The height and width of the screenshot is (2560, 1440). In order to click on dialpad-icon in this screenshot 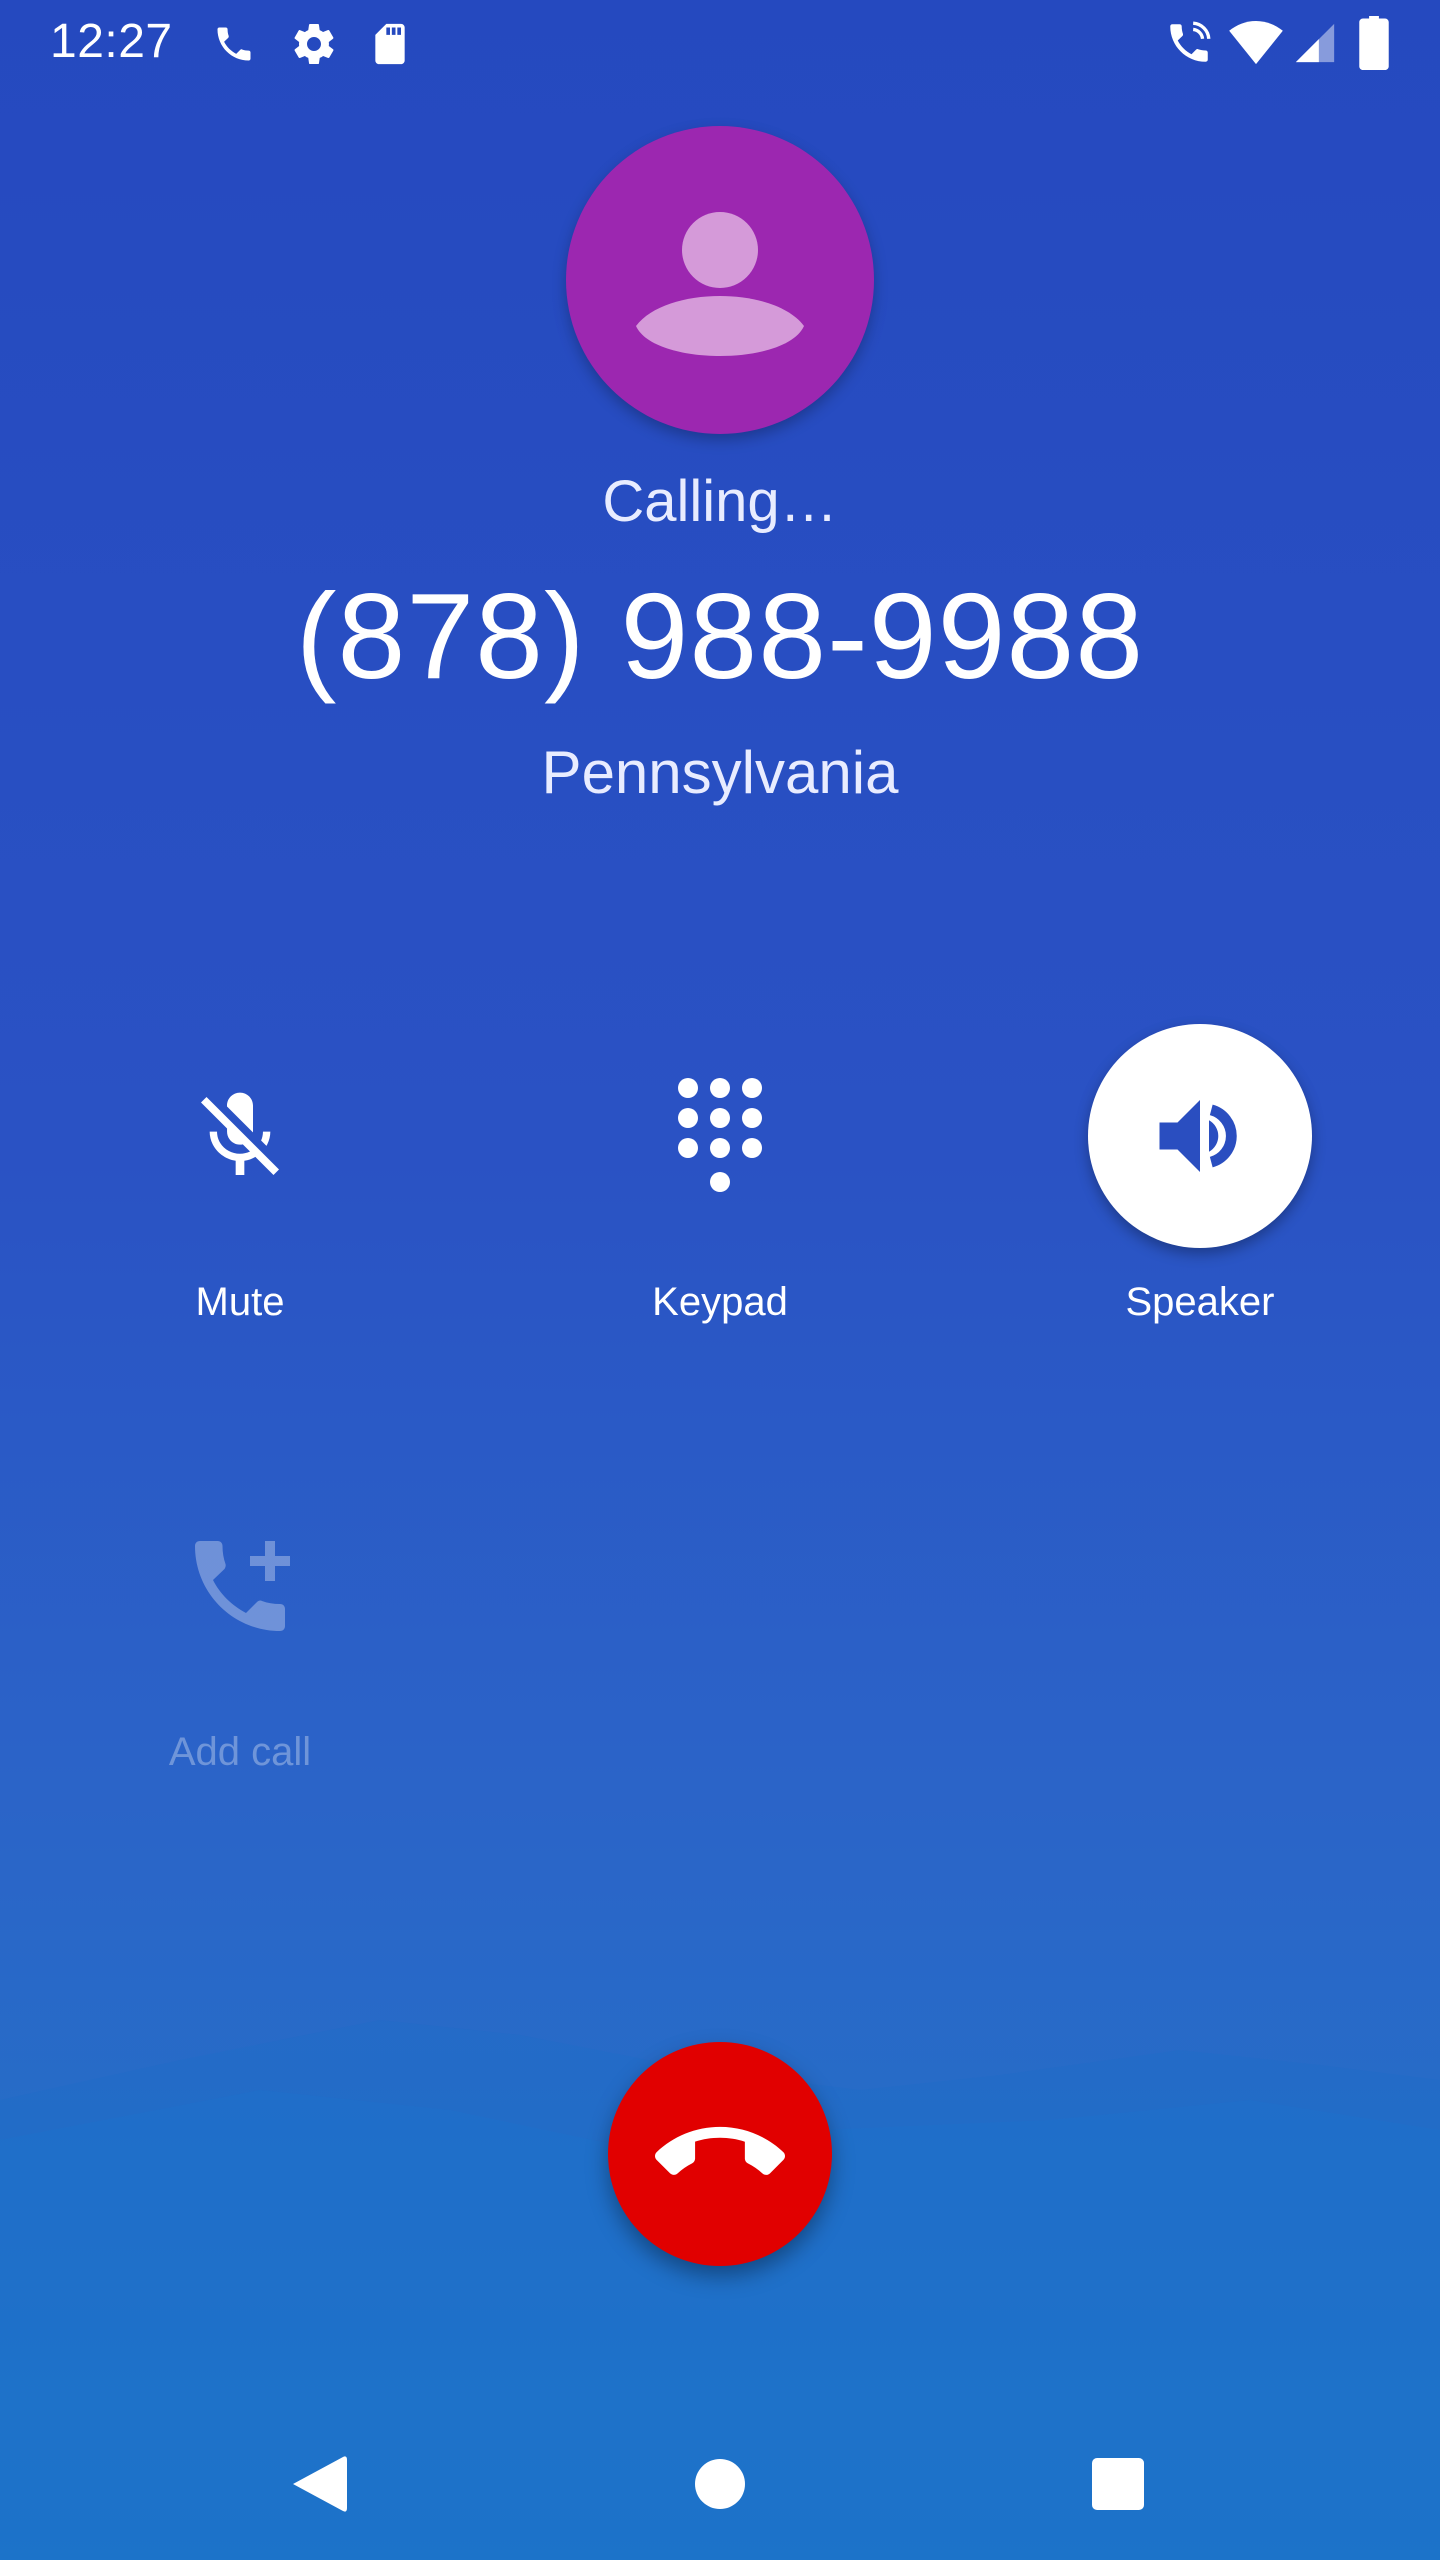, I will do `click(720, 1135)`.